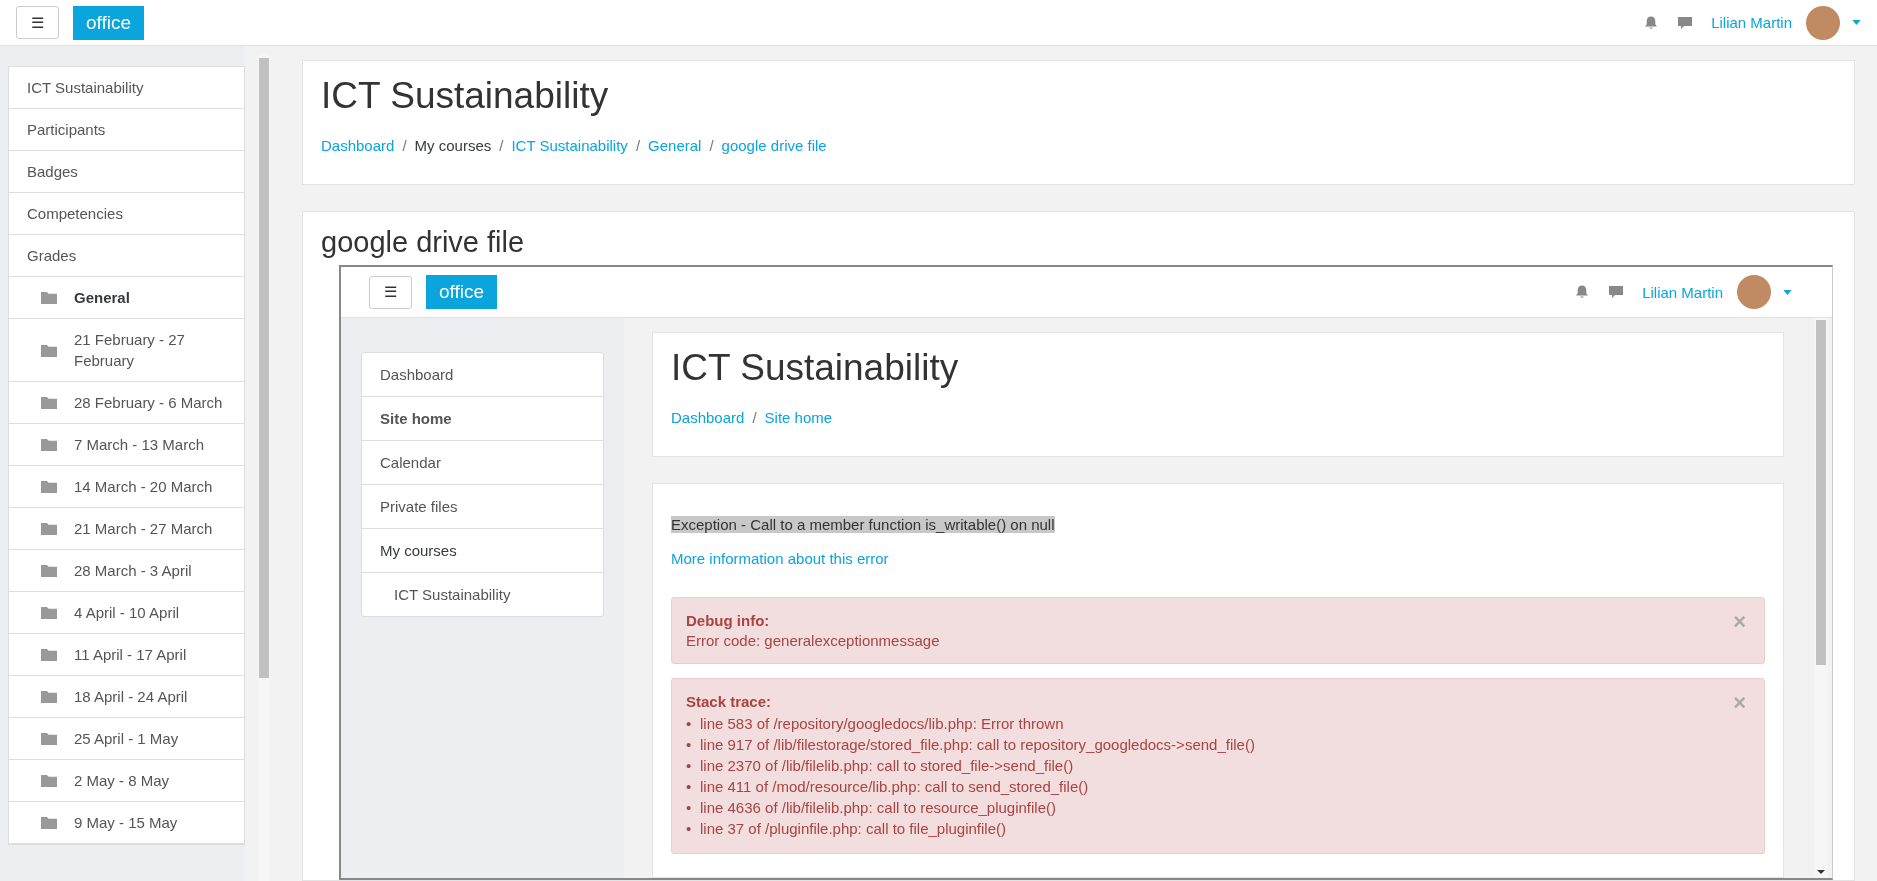 This screenshot has height=881, width=1877. What do you see at coordinates (482, 551) in the screenshot?
I see `sidebar-item: My courses` at bounding box center [482, 551].